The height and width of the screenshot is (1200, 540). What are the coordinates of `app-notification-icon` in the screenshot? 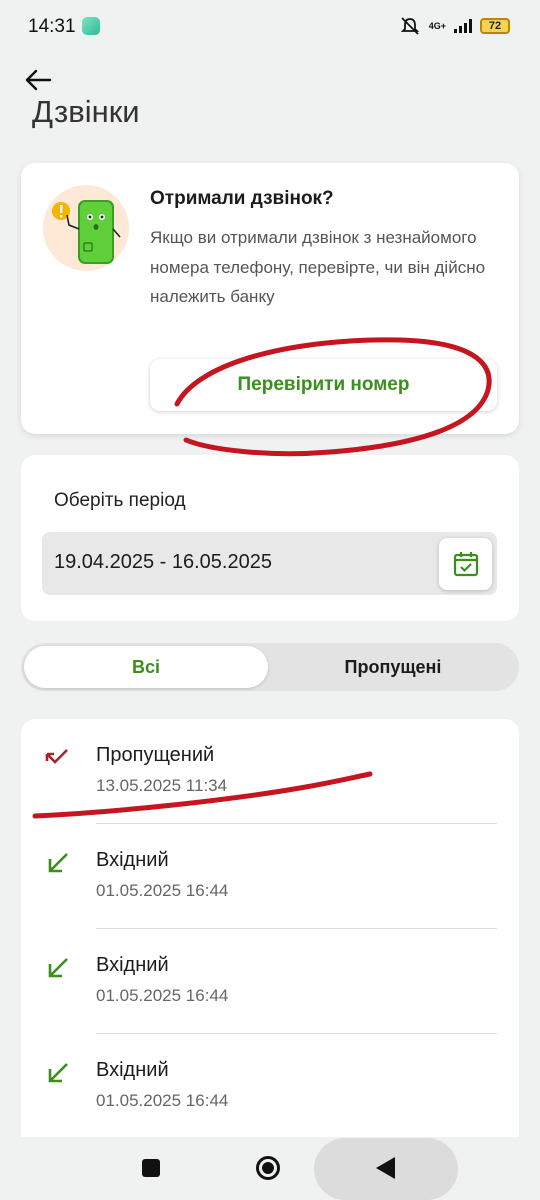 It's located at (91, 26).